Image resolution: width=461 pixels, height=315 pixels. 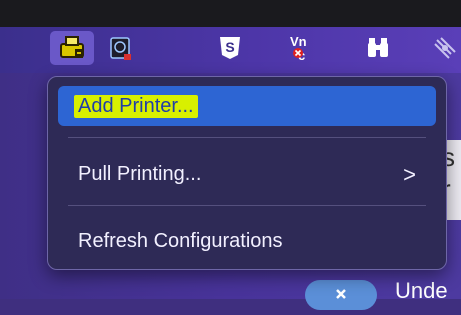 I want to click on capture-icon, so click(x=120, y=48).